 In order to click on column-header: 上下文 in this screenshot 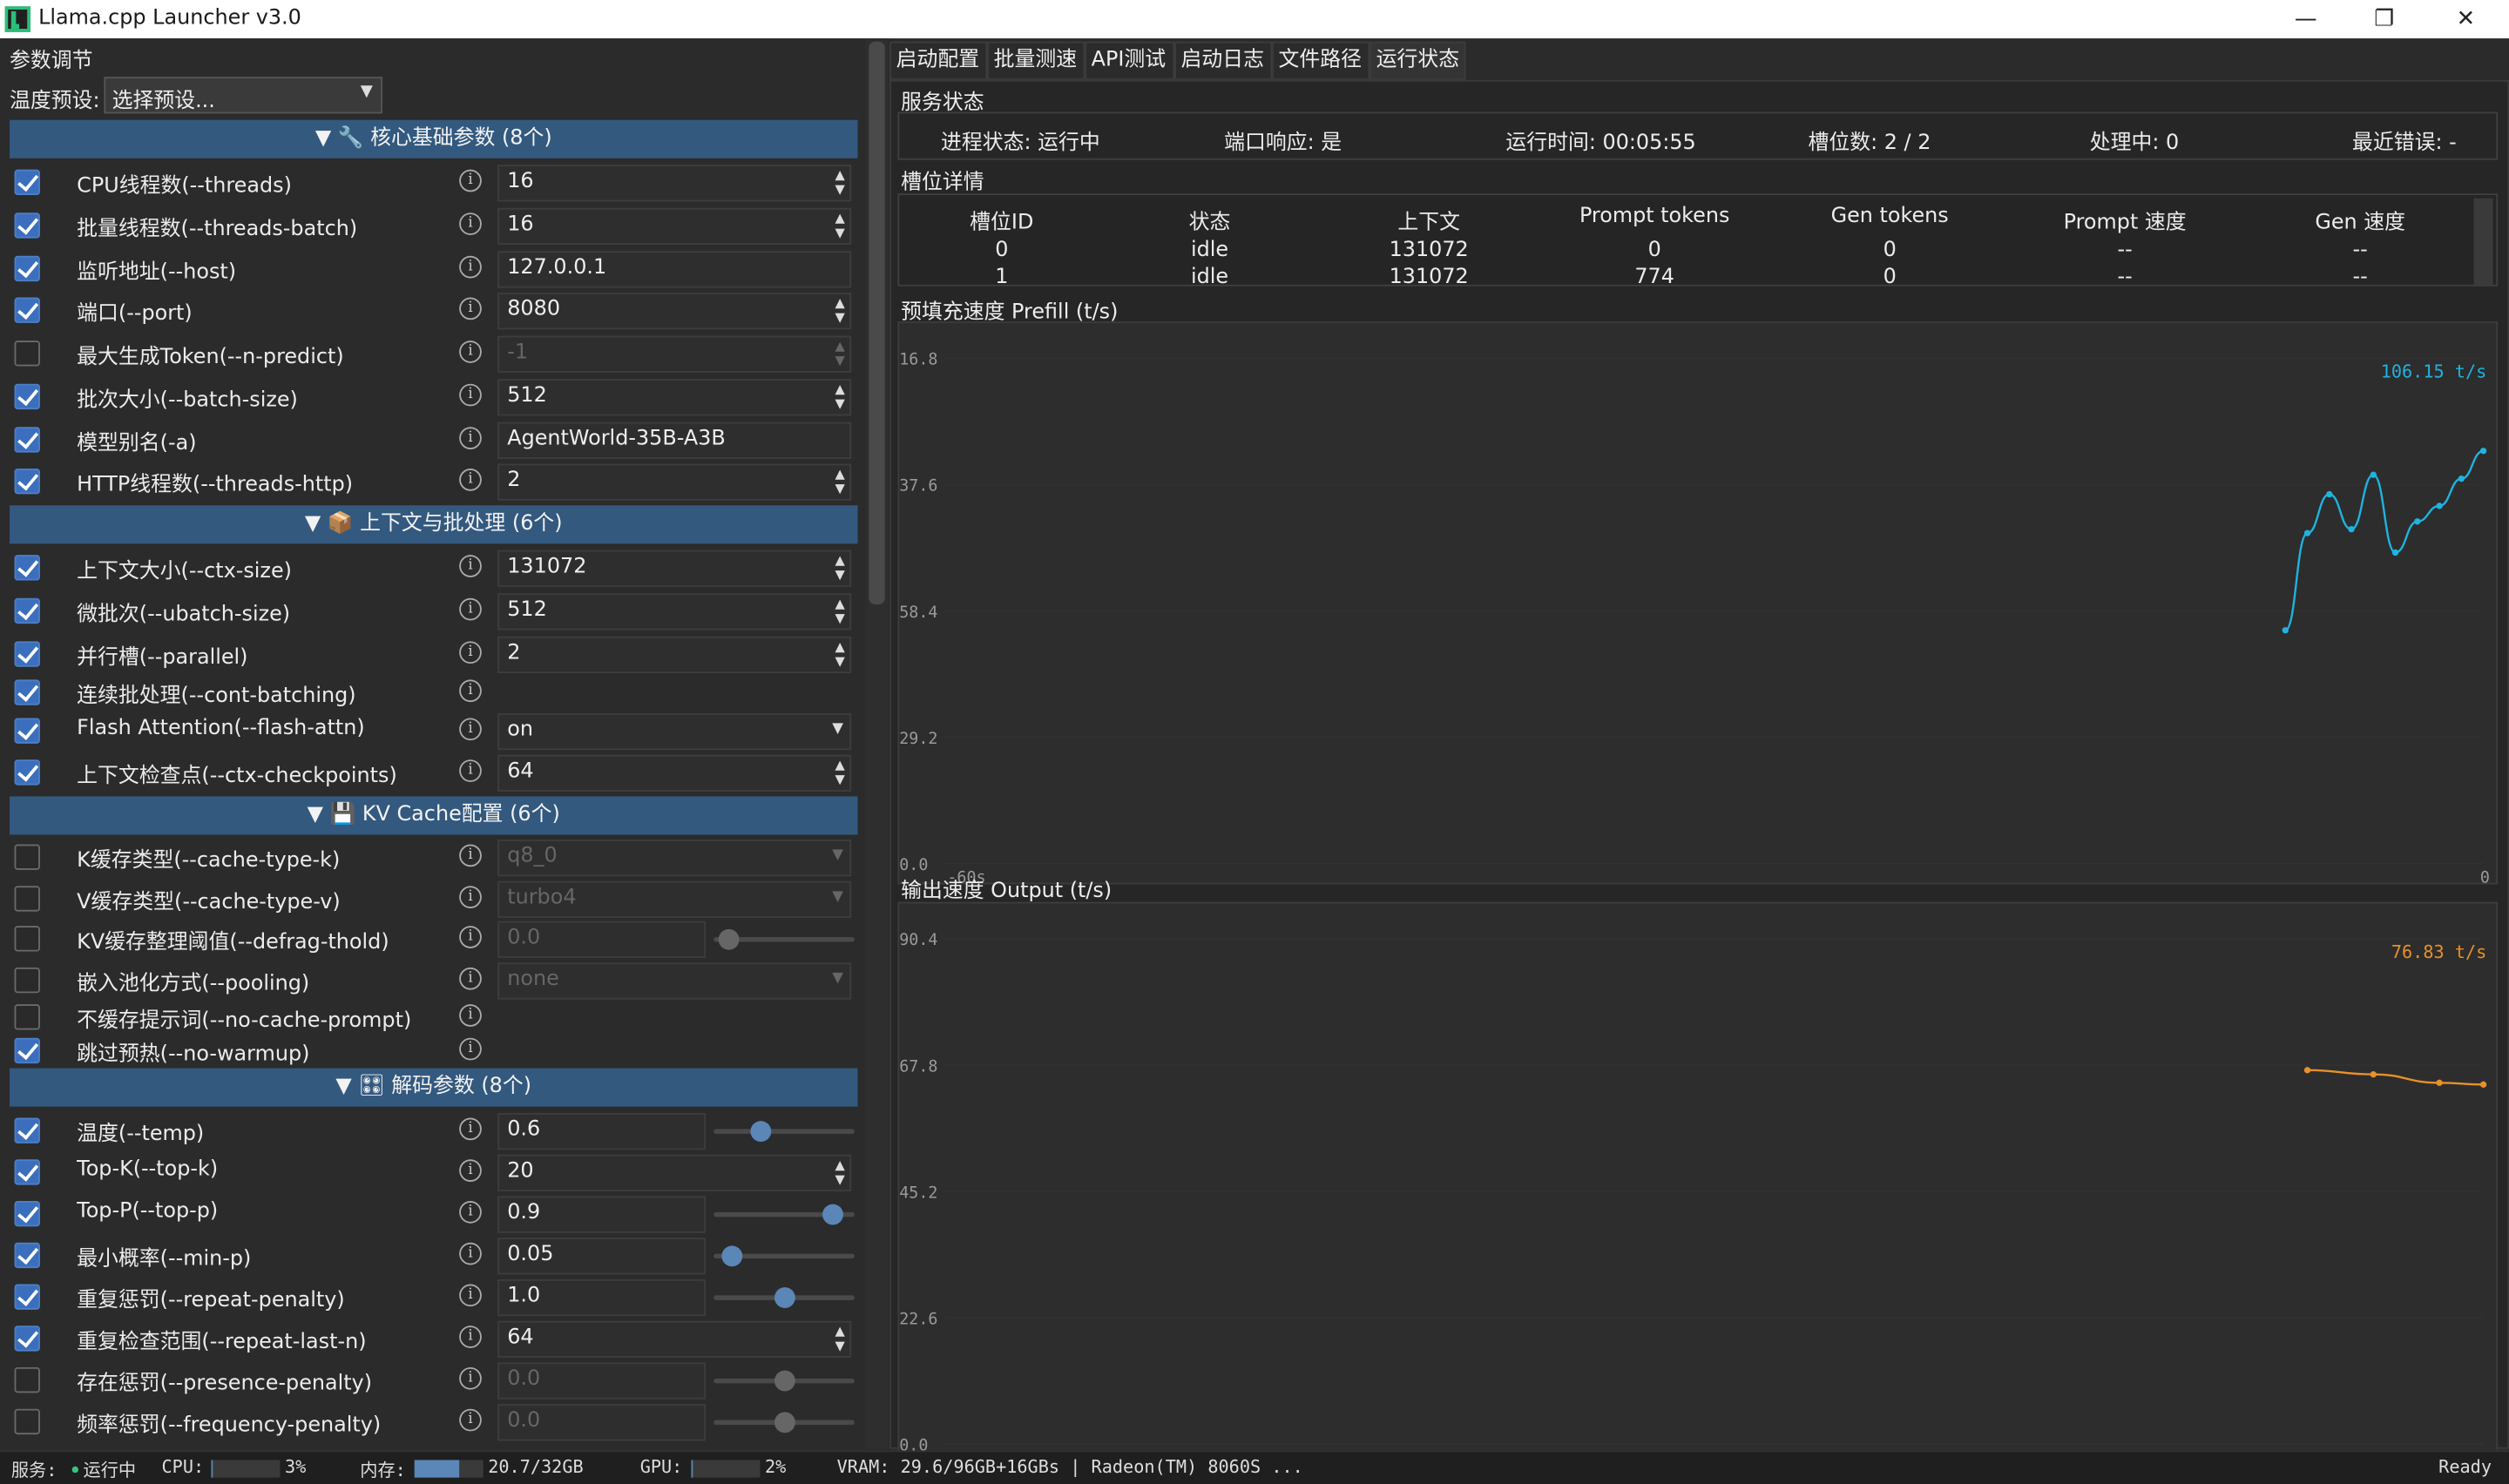, I will do `click(1429, 220)`.